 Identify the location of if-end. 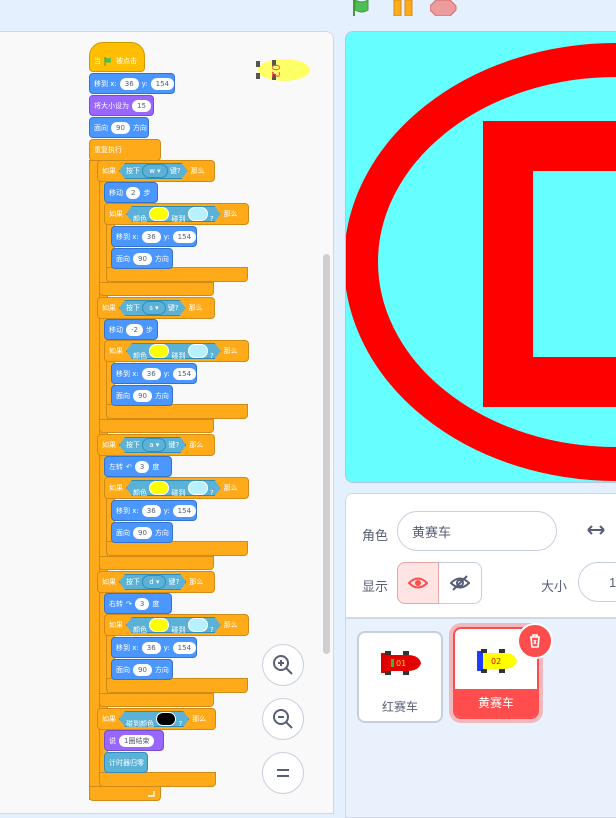
(157, 779).